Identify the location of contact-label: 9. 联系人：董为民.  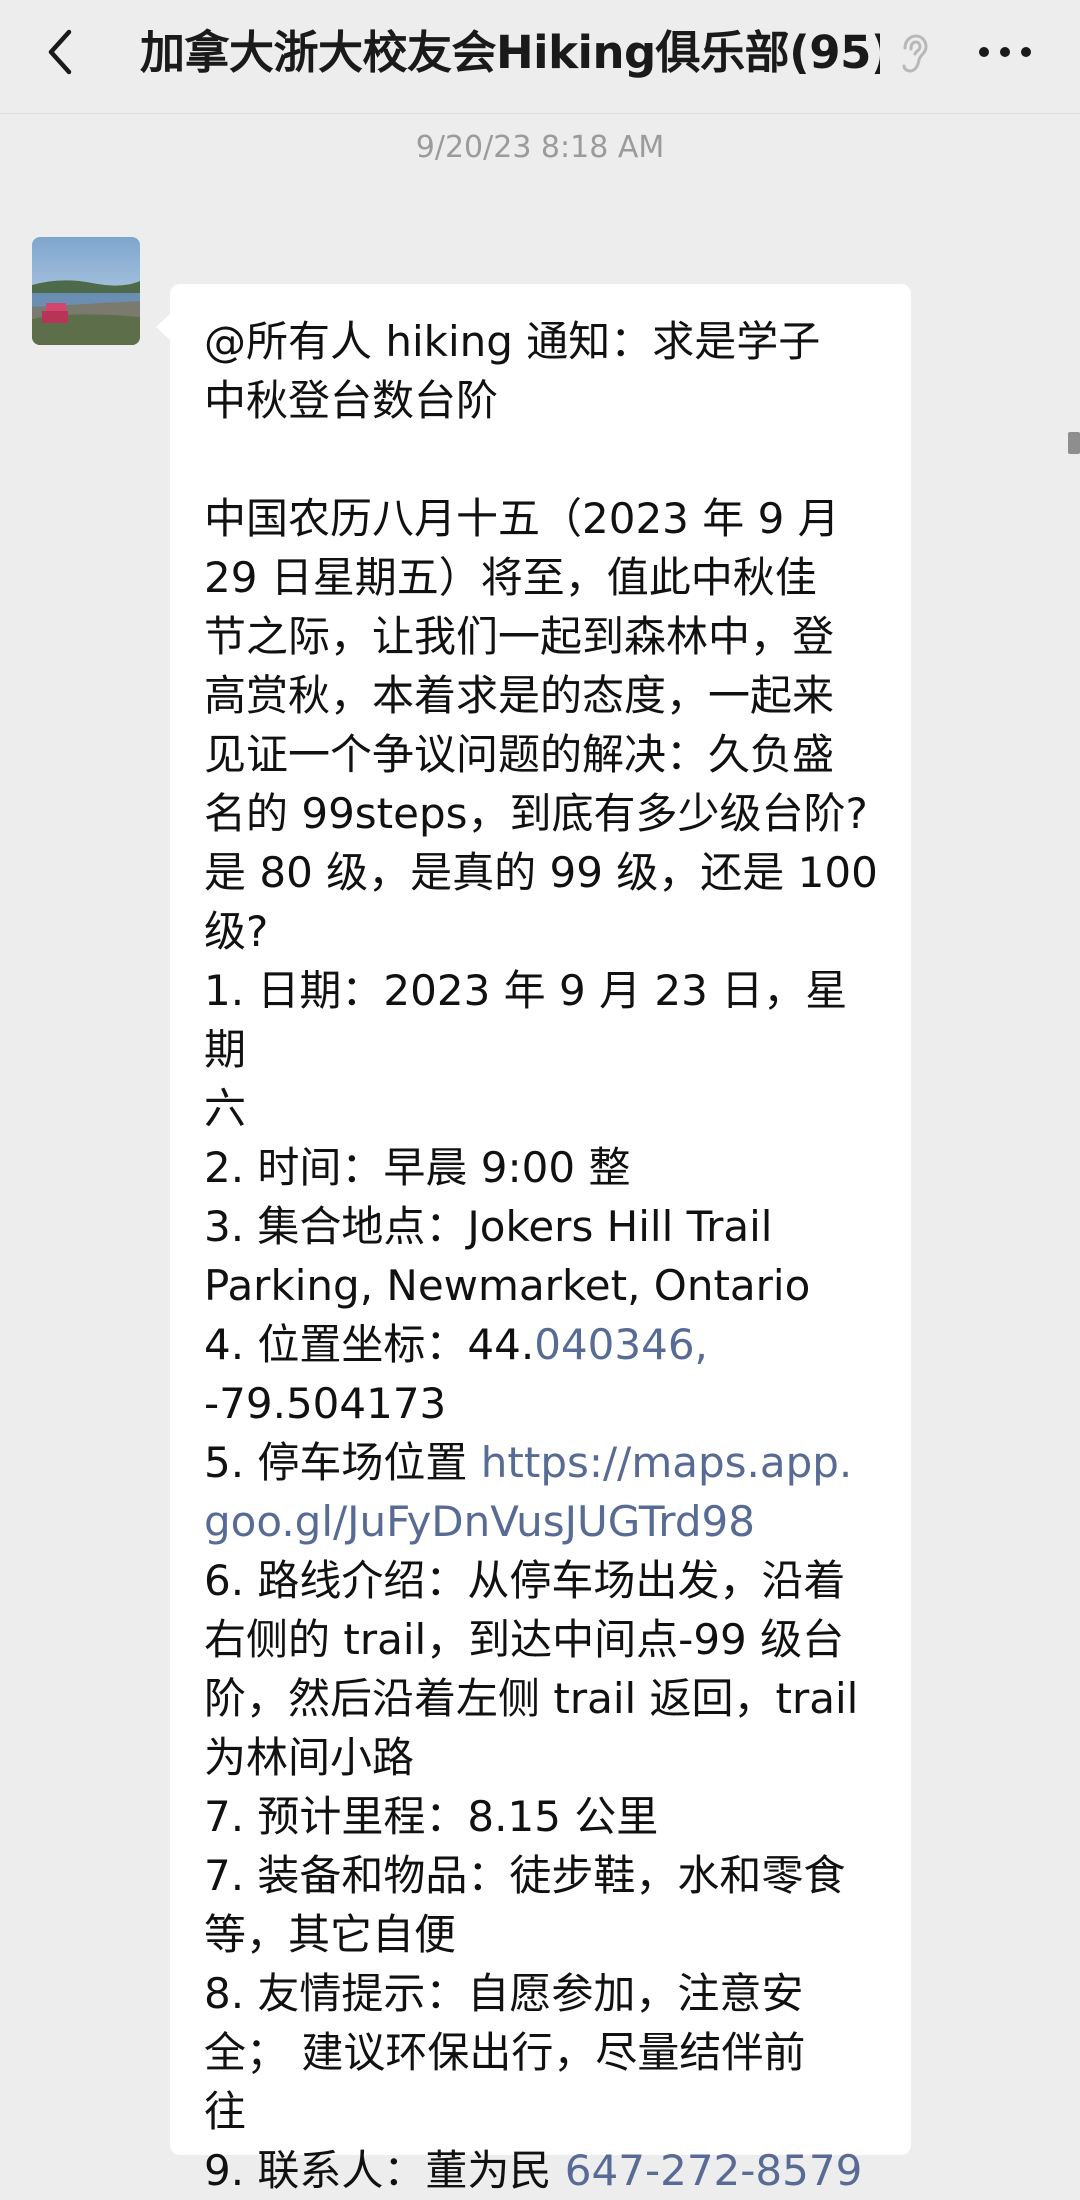
(384, 2170).